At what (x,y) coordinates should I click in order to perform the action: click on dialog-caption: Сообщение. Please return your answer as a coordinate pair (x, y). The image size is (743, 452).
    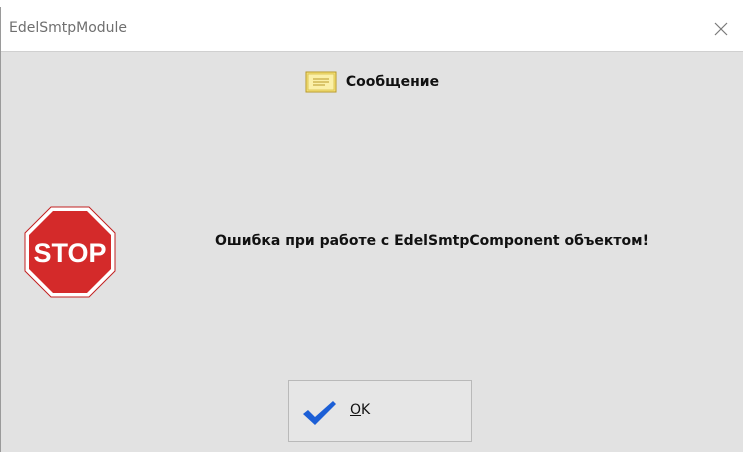
    Looking at the image, I should click on (372, 82).